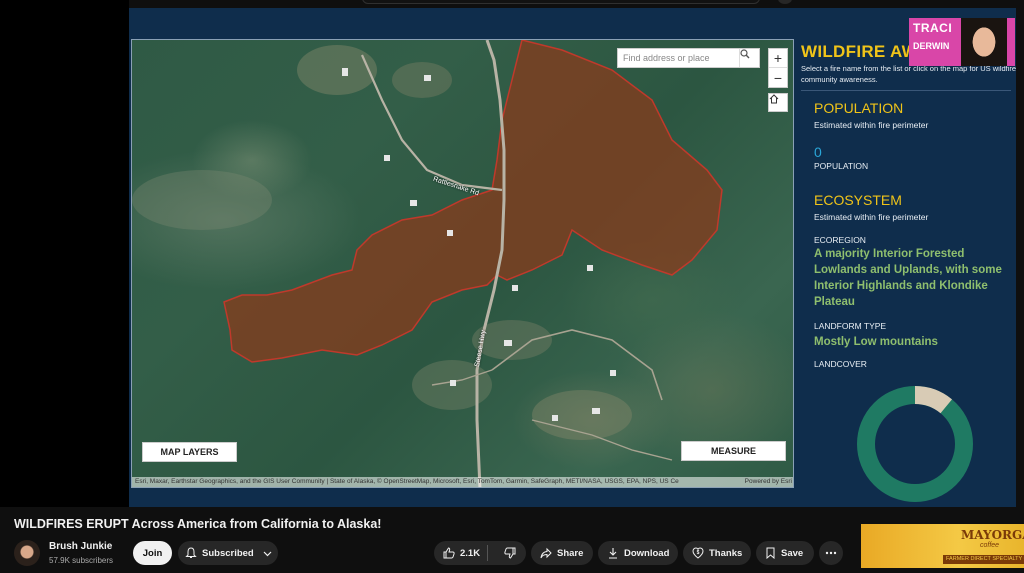  I want to click on thumbs-down-icon, so click(509, 553).